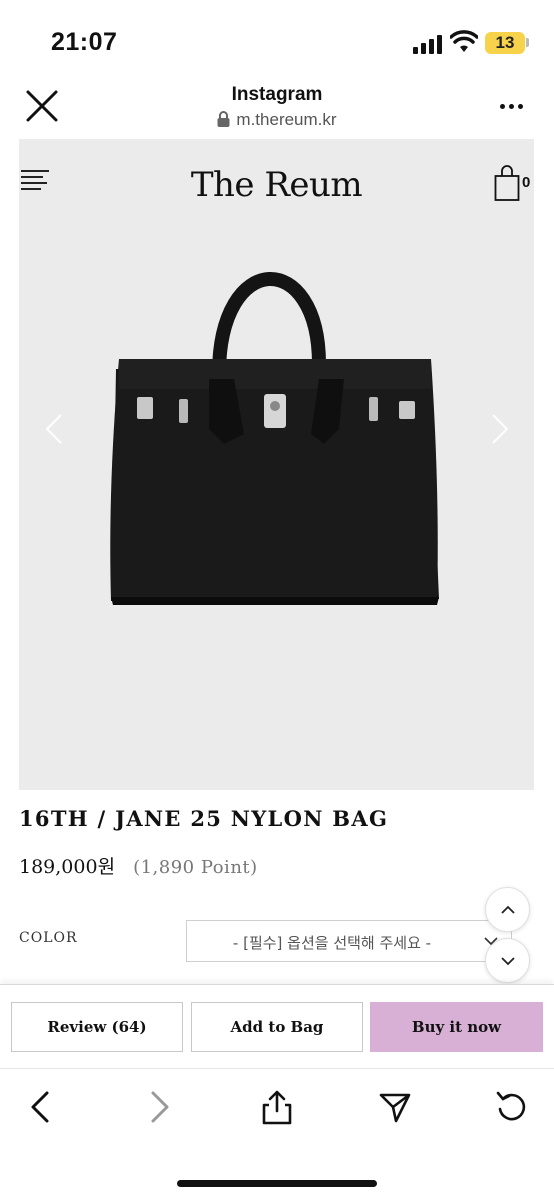 This screenshot has width=554, height=1200. I want to click on cart-count: 0, so click(526, 182).